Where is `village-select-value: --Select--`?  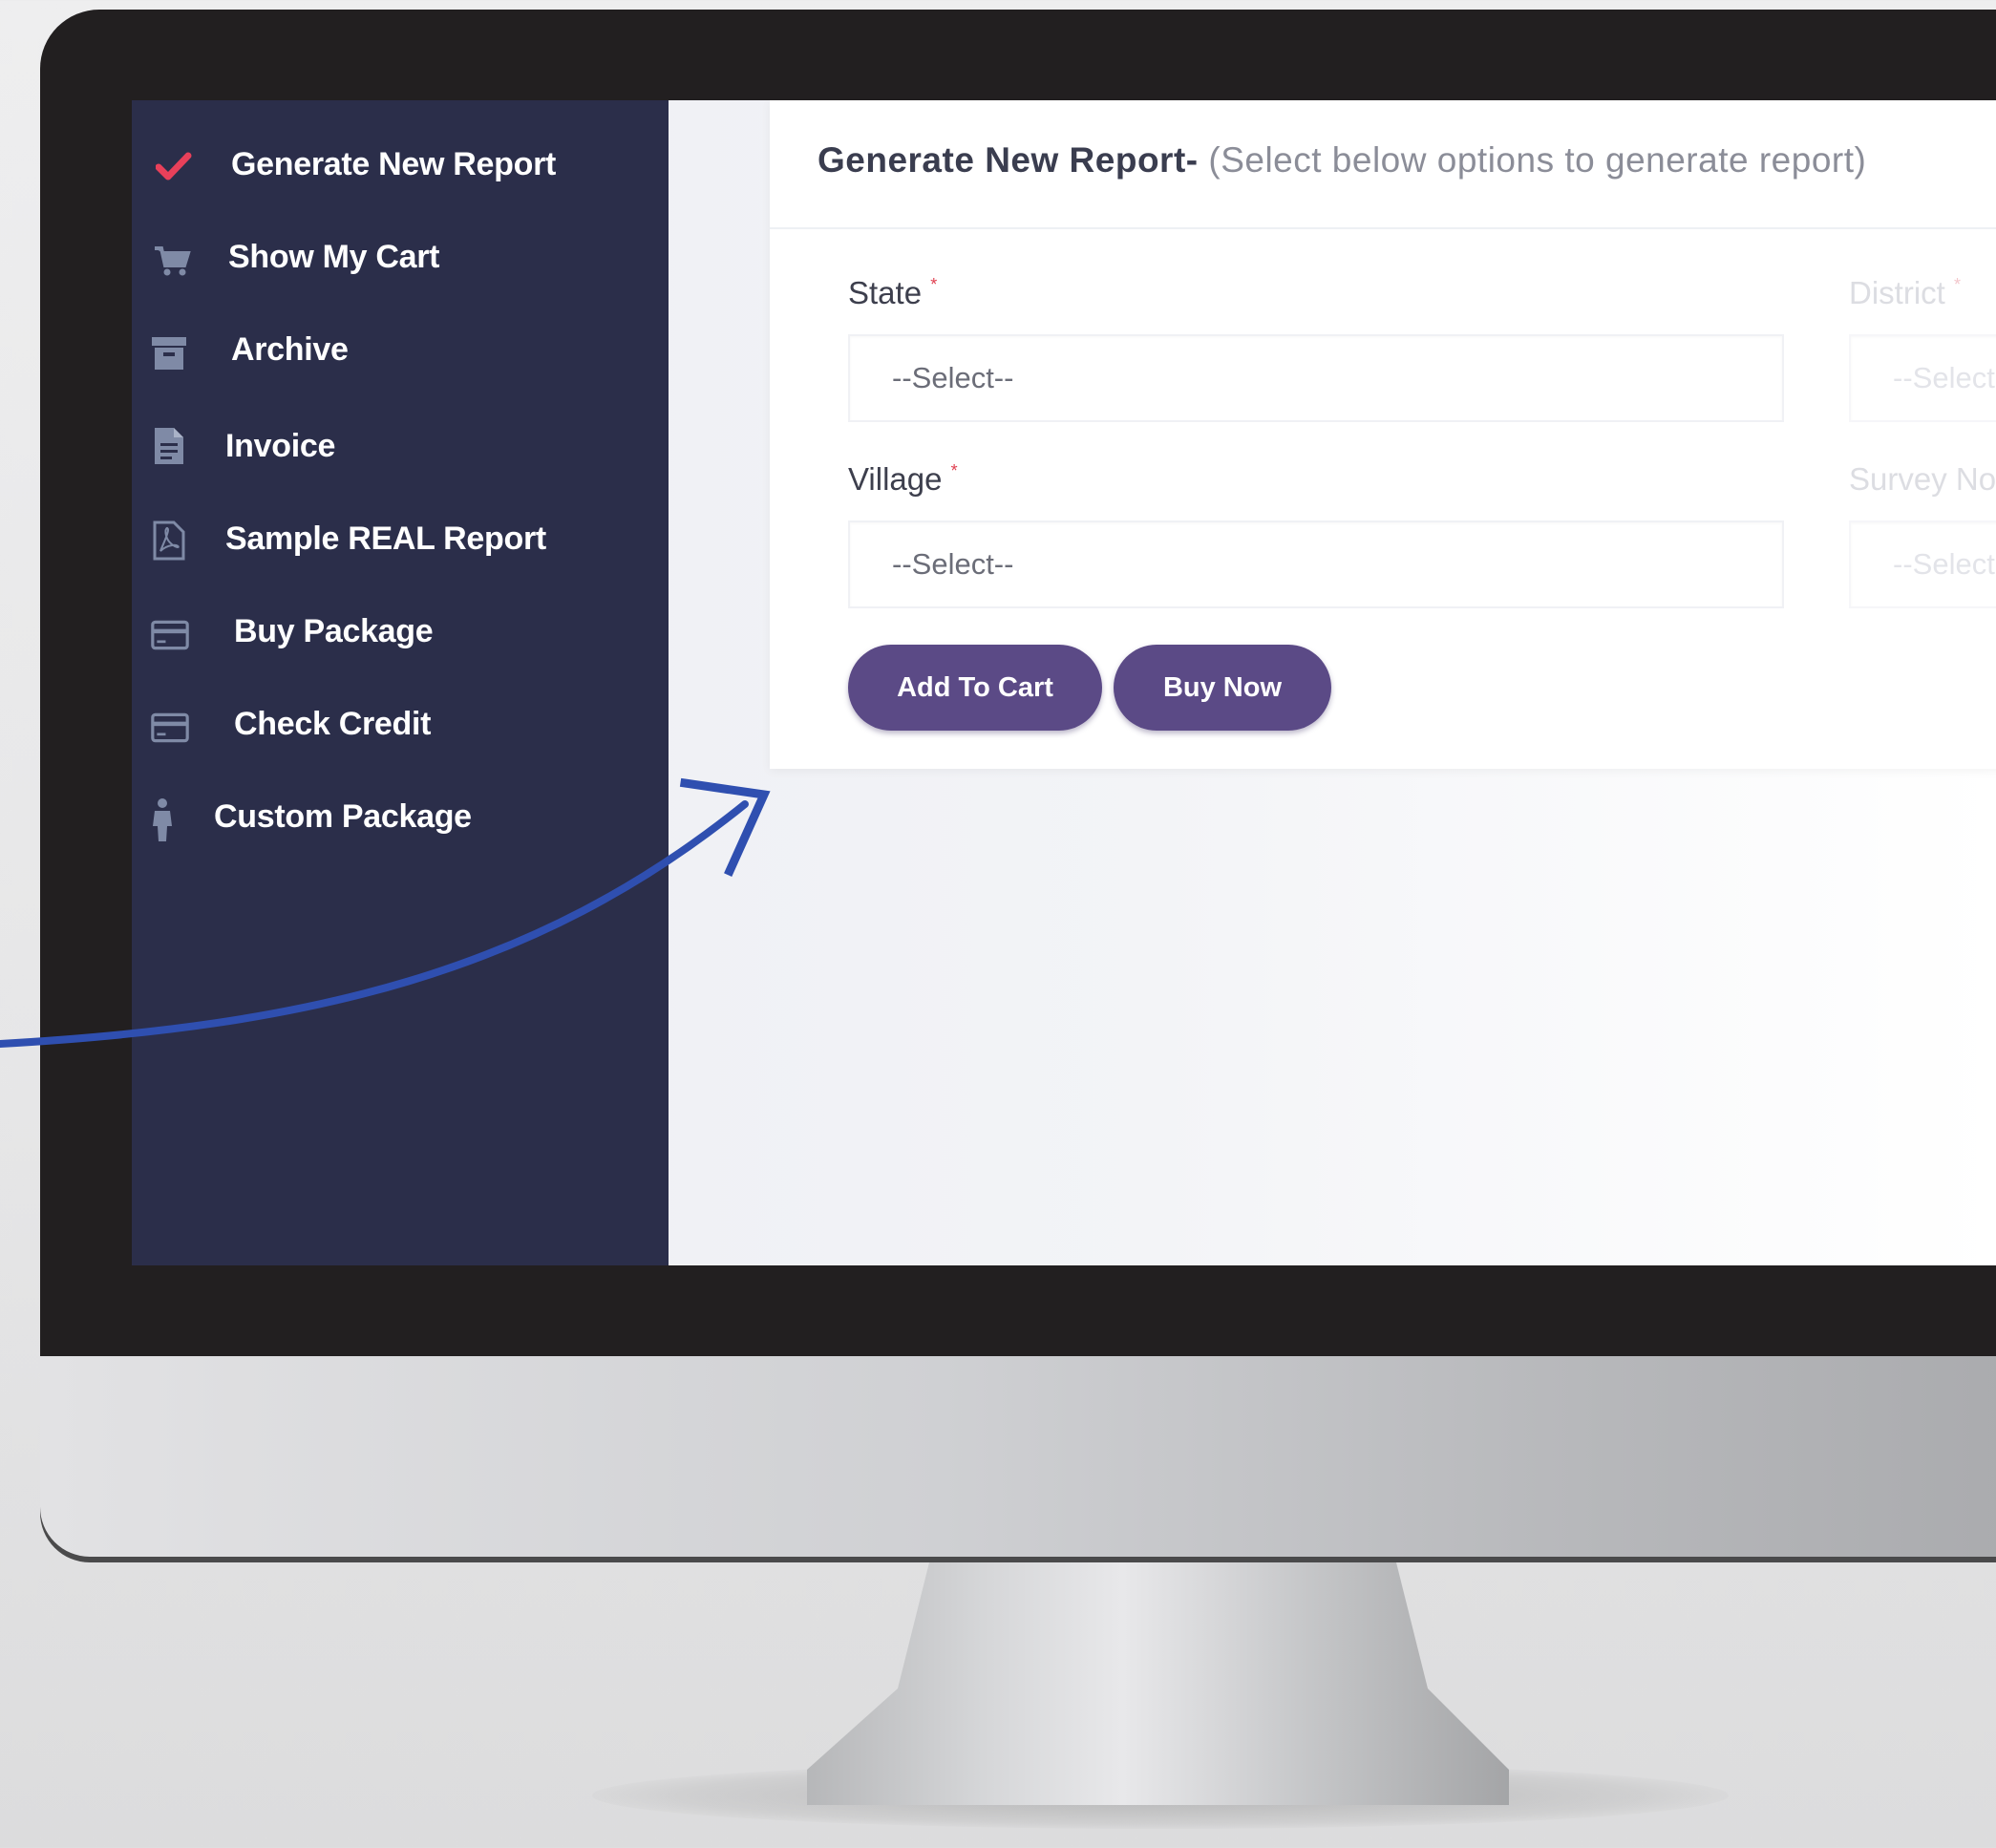 village-select-value: --Select-- is located at coordinates (953, 564).